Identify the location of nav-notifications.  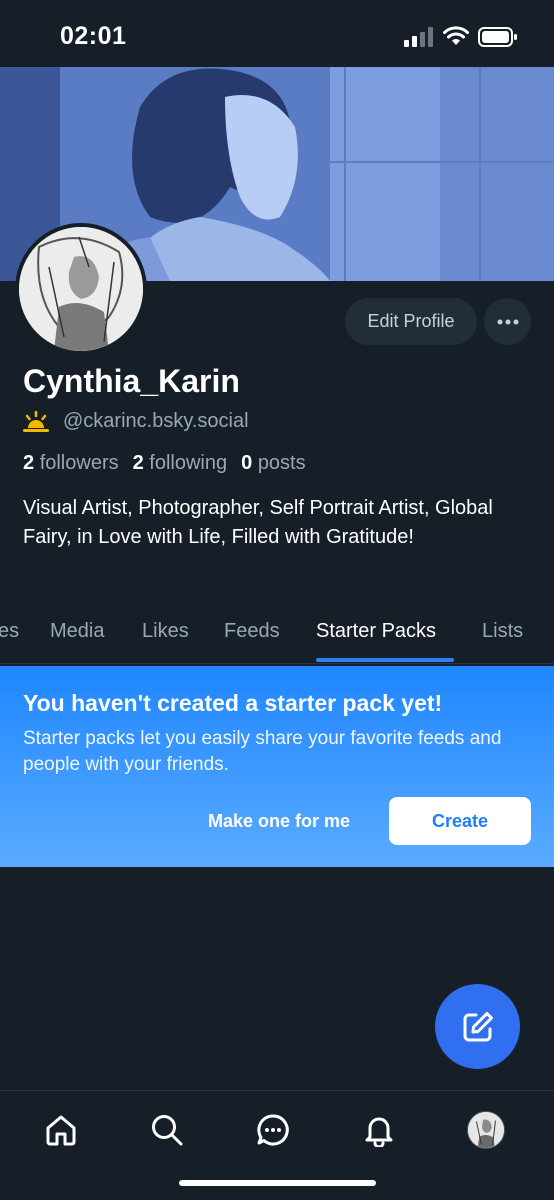
(379, 1130).